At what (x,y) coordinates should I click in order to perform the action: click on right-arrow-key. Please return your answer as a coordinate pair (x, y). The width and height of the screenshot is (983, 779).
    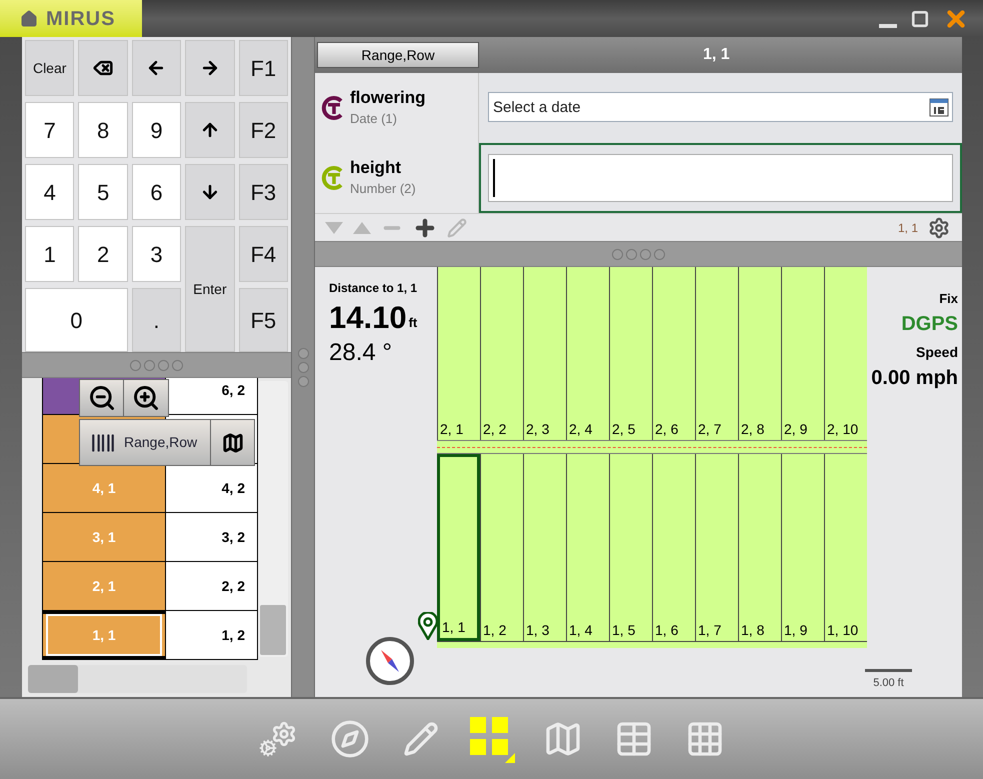
    Looking at the image, I should click on (210, 68).